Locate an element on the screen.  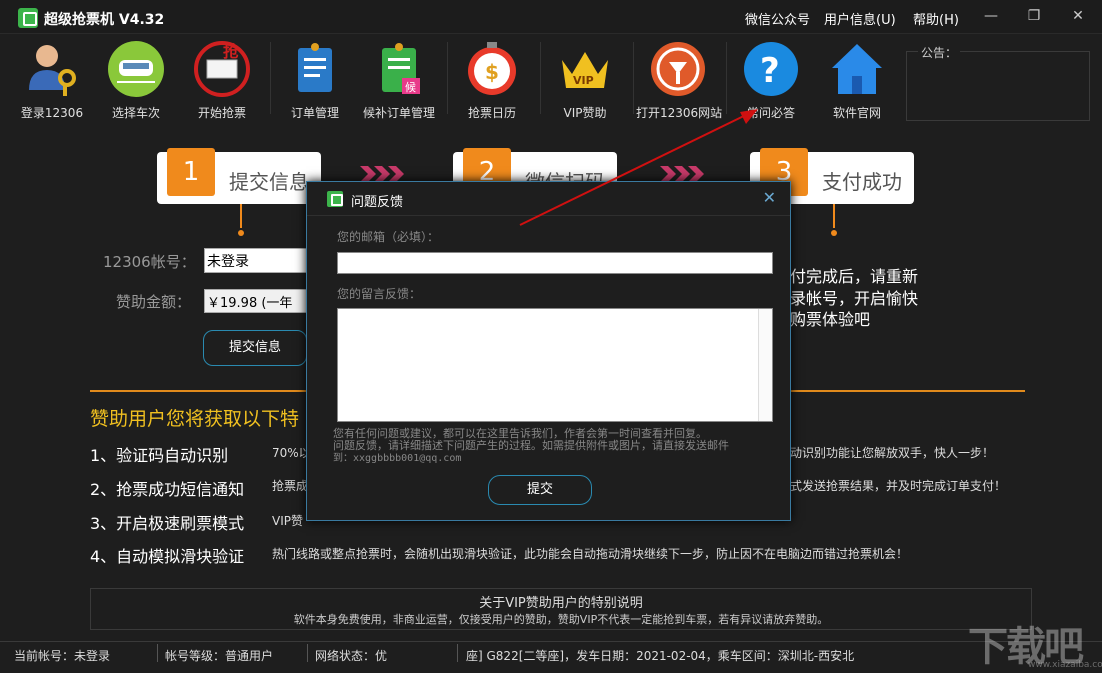
benefit-head: 2、抢票成功短信通知 is located at coordinates (167, 489).